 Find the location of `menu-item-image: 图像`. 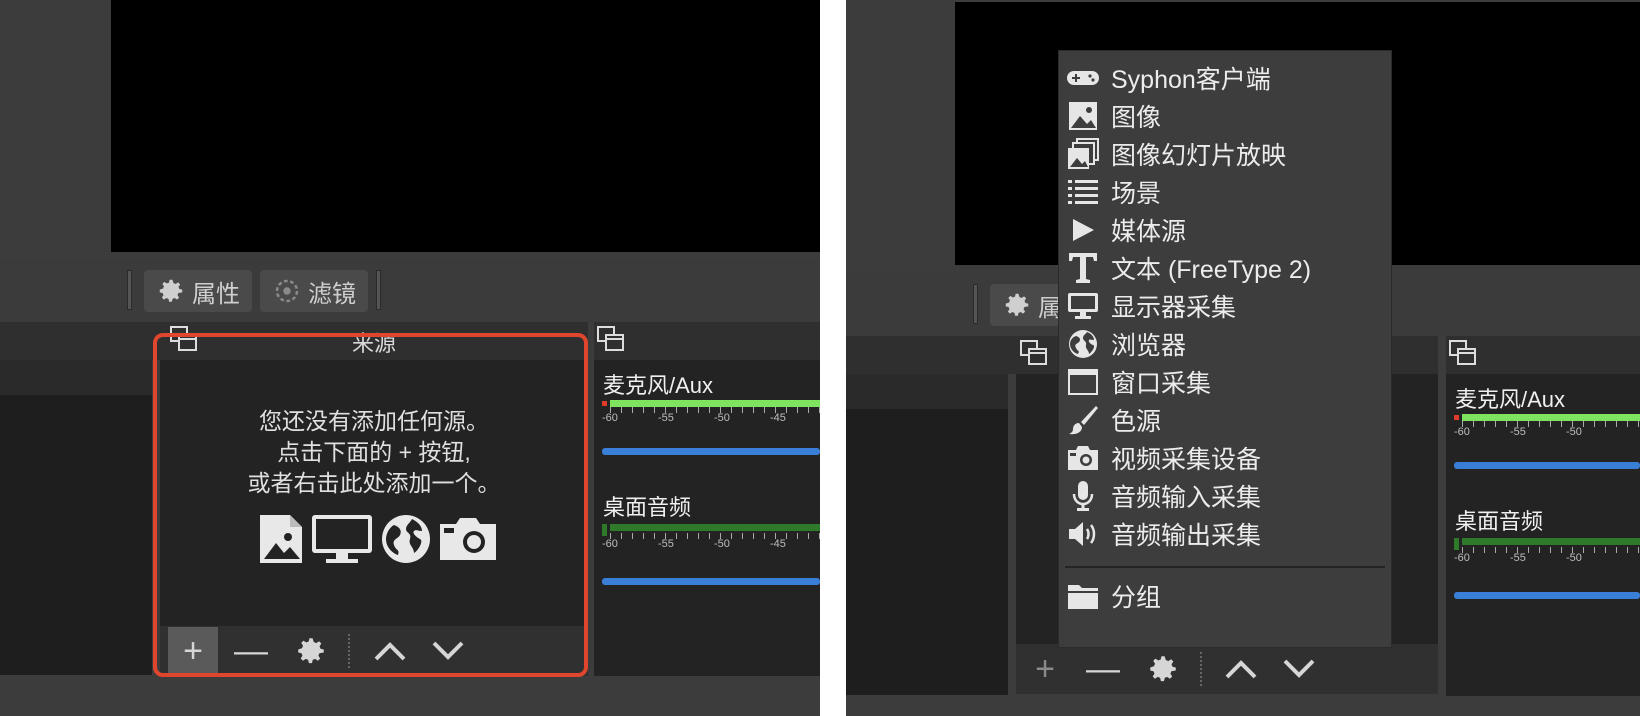

menu-item-image: 图像 is located at coordinates (1225, 116).